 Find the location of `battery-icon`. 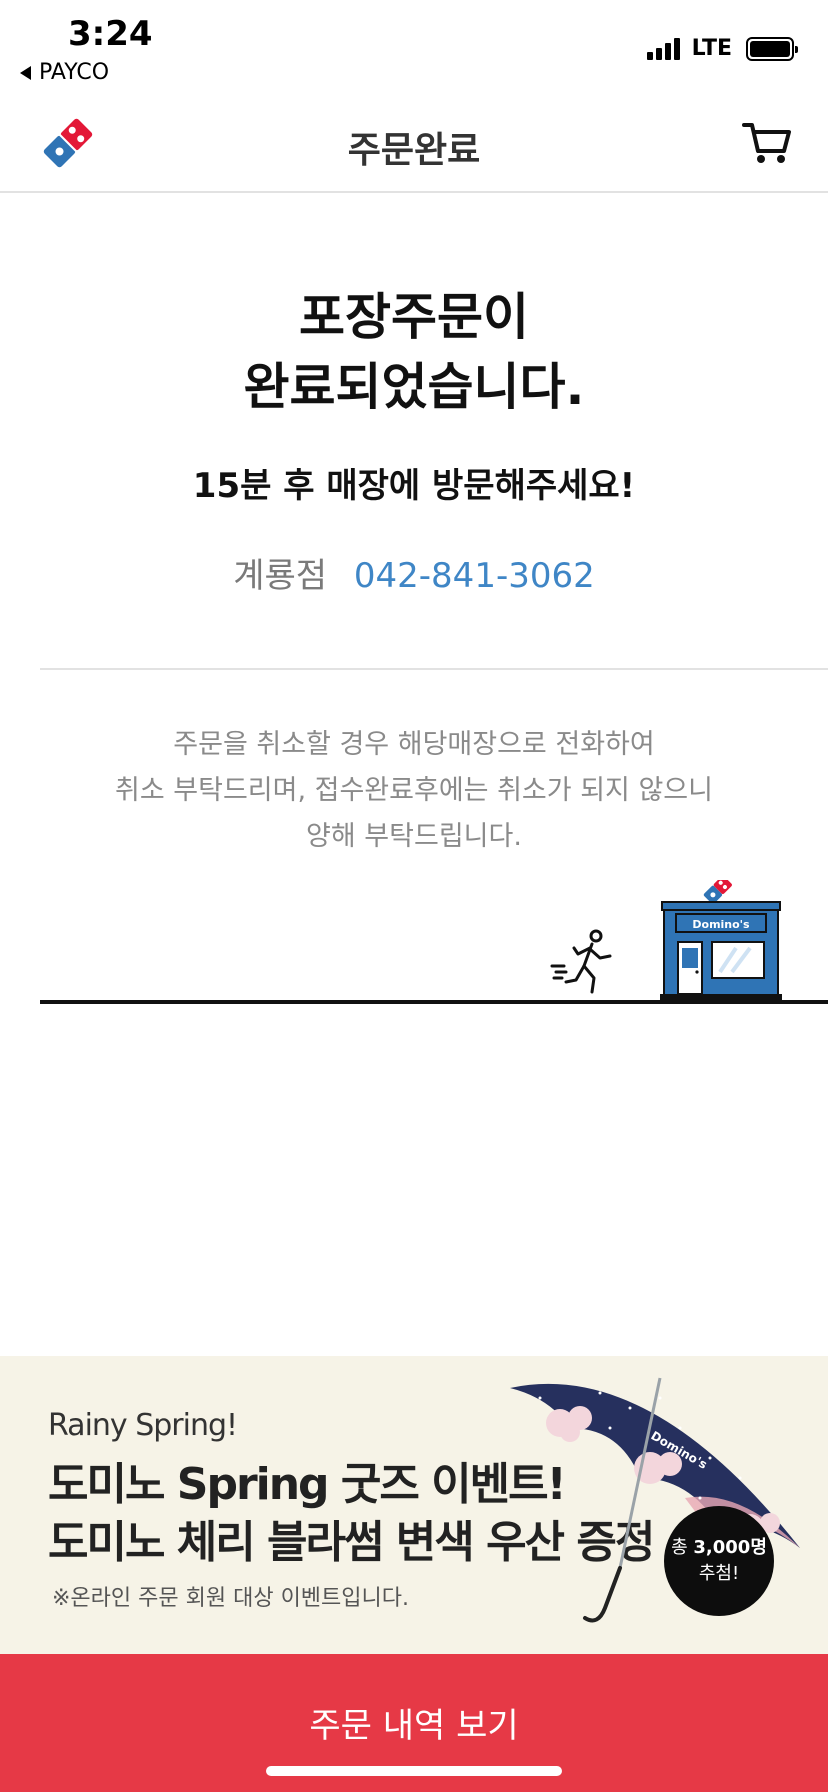

battery-icon is located at coordinates (772, 48).